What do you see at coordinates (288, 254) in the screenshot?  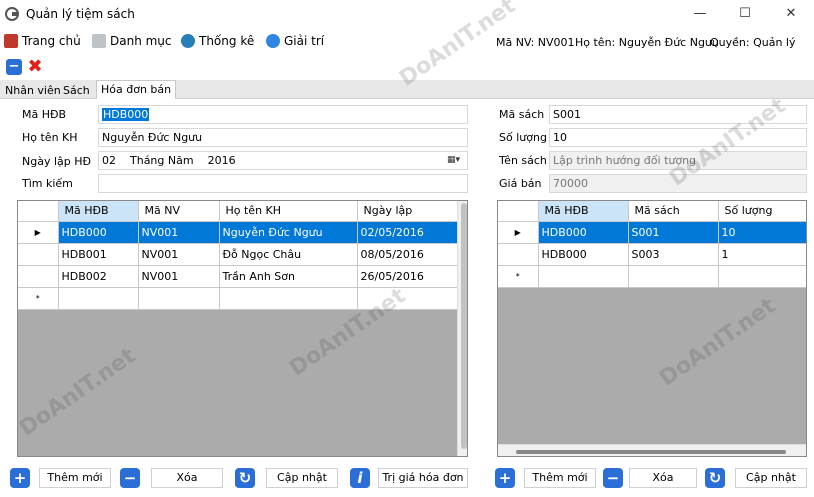 I see `table-cell: Đỗ Ngọc Châu` at bounding box center [288, 254].